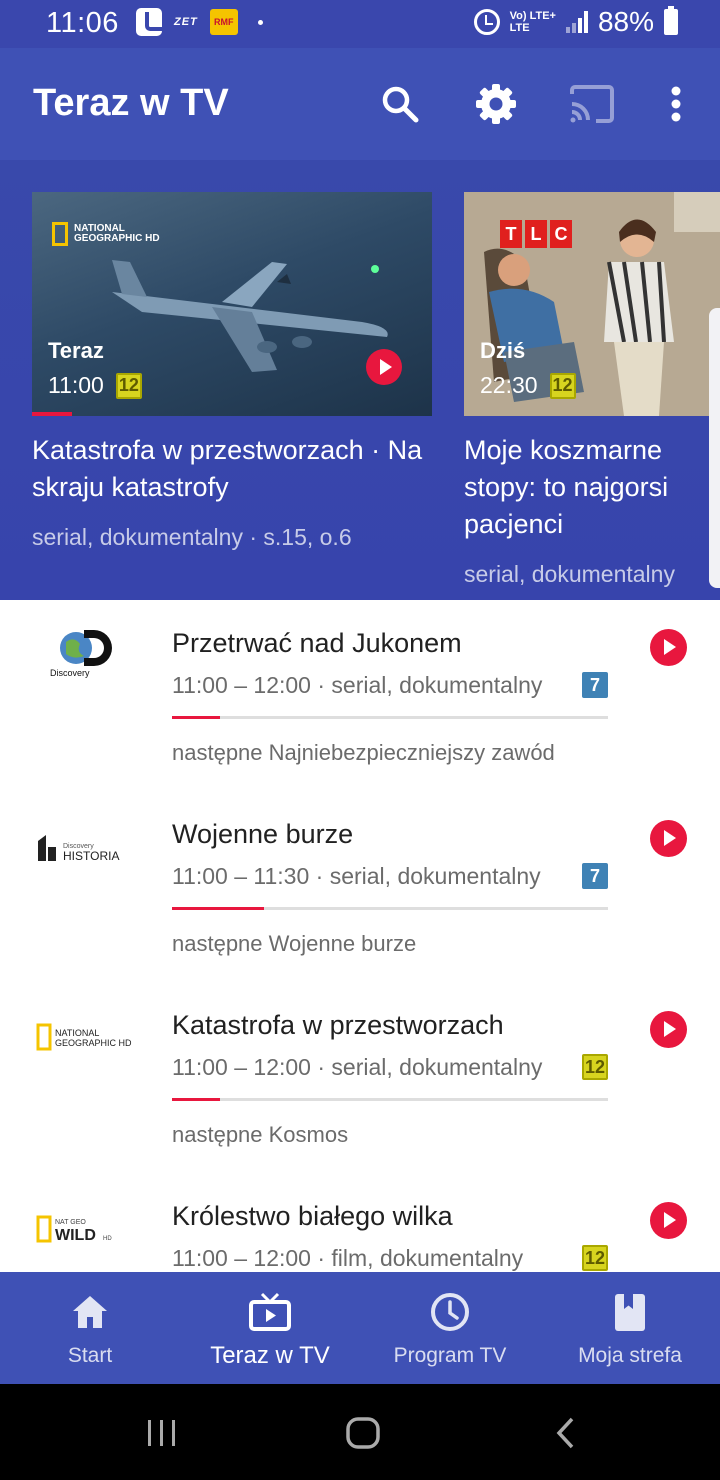 This screenshot has width=720, height=1480. Describe the element at coordinates (52, 414) in the screenshot. I see `featured-progress-bar` at that location.